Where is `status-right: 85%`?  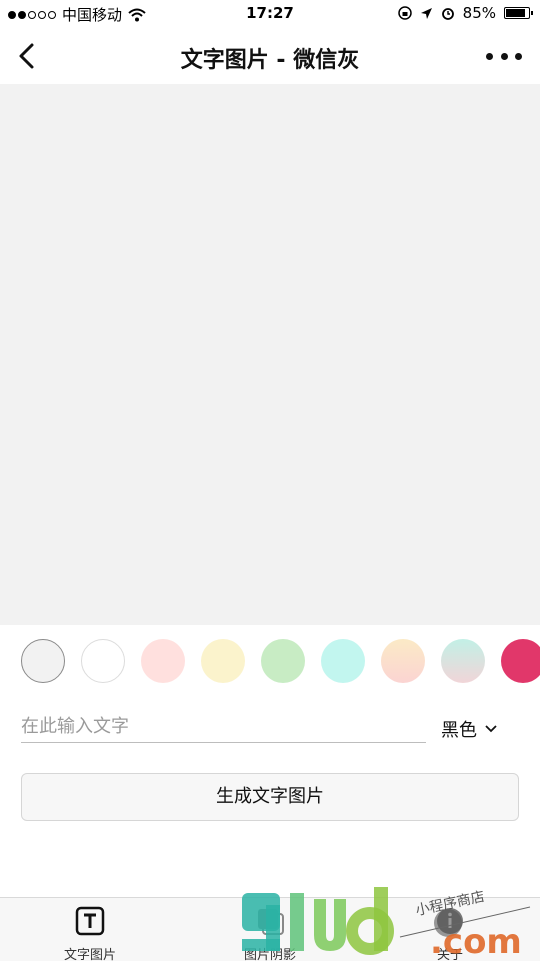 status-right: 85% is located at coordinates (465, 13).